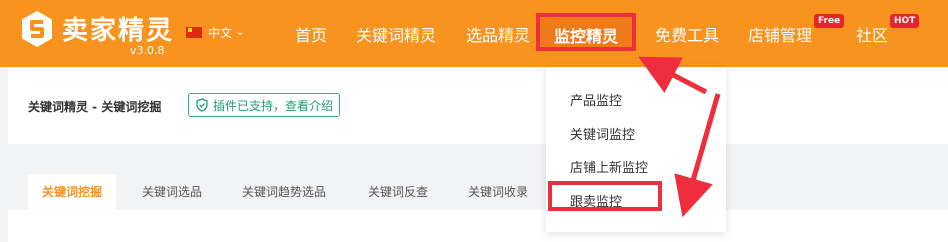 Image resolution: width=948 pixels, height=242 pixels. What do you see at coordinates (596, 99) in the screenshot?
I see `menu-item-product-monitor: 产品监控` at bounding box center [596, 99].